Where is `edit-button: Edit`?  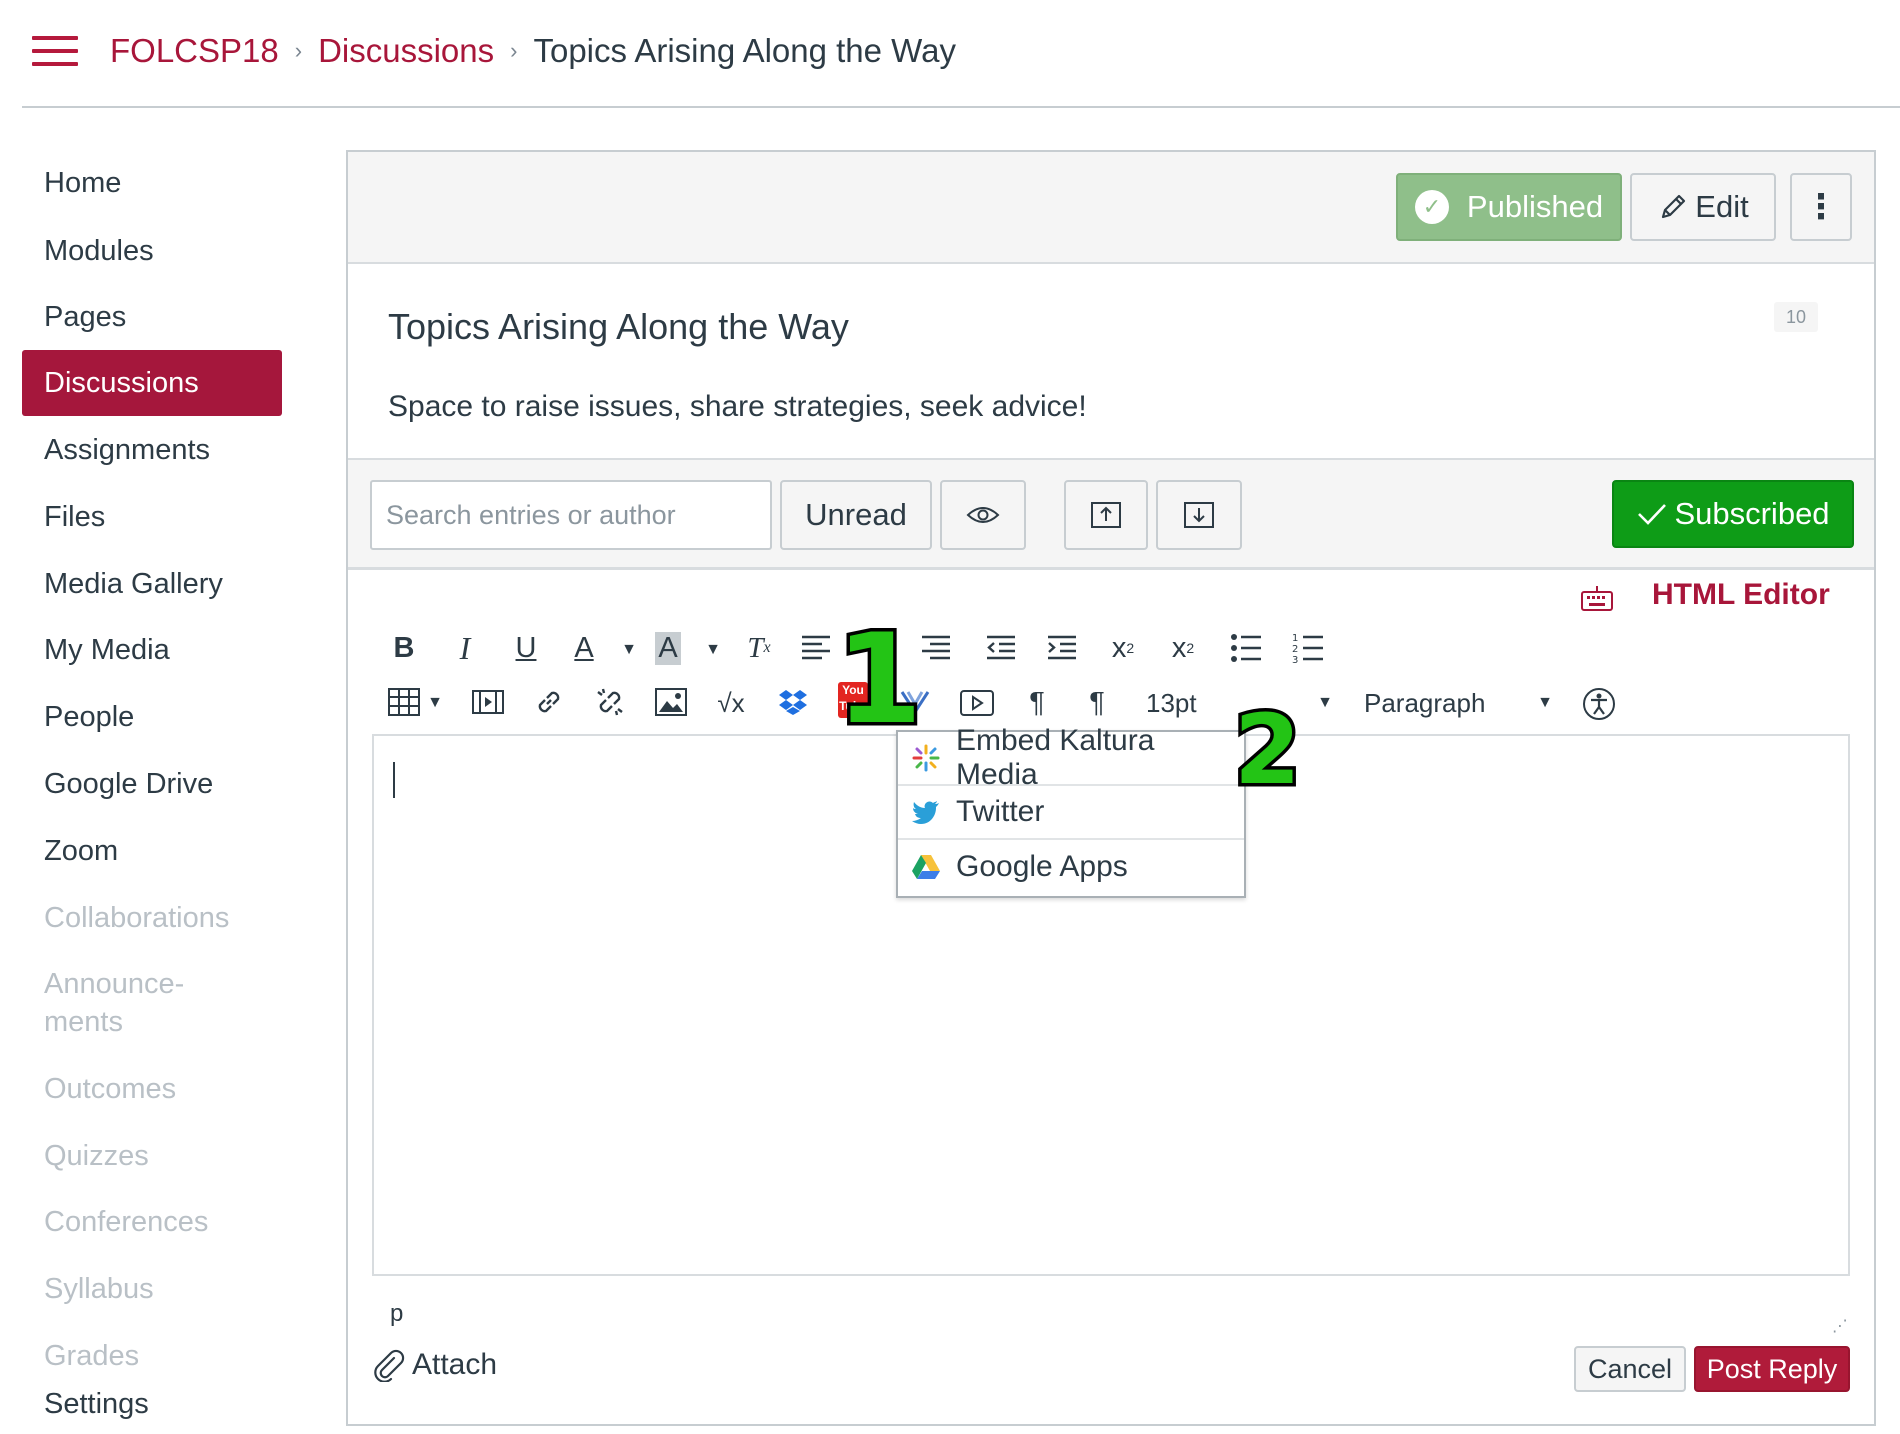
edit-button: Edit is located at coordinates (1703, 207).